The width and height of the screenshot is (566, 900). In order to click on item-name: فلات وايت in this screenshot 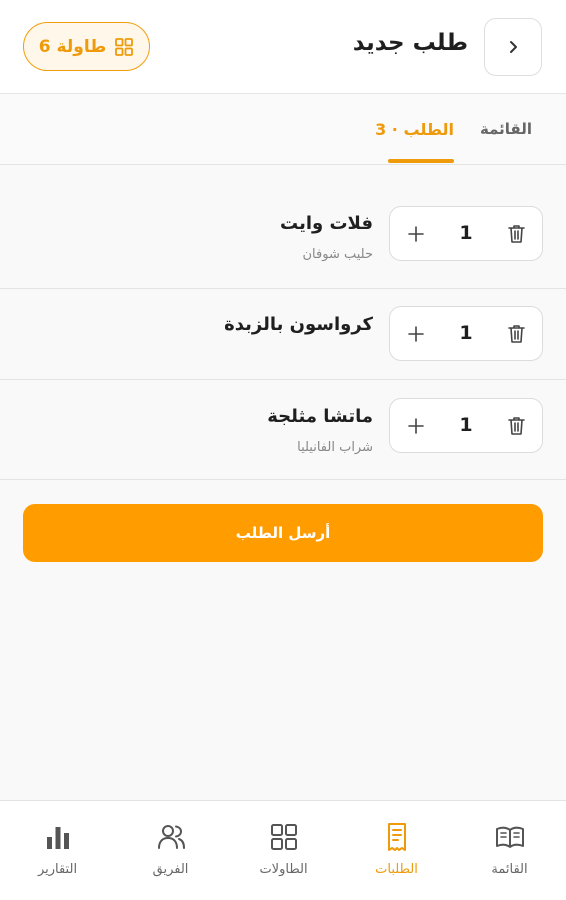, I will do `click(326, 223)`.